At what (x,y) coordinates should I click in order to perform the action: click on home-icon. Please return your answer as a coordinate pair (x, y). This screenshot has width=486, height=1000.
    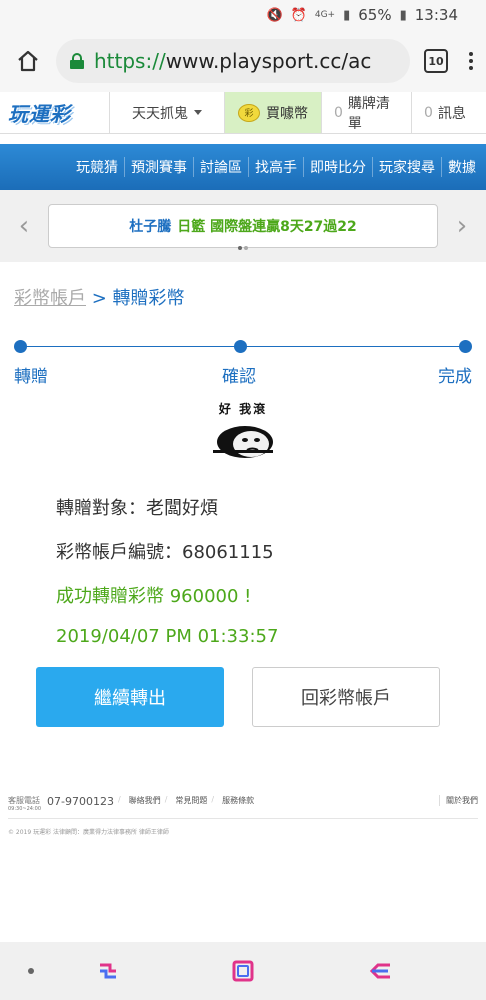
    Looking at the image, I should click on (28, 61).